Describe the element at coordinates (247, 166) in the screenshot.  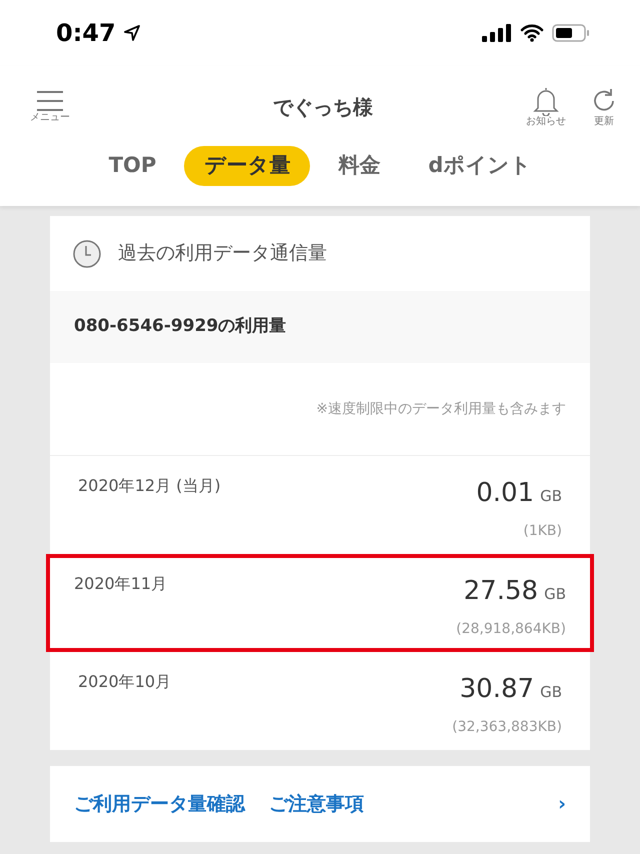
I see `tab: データ量` at that location.